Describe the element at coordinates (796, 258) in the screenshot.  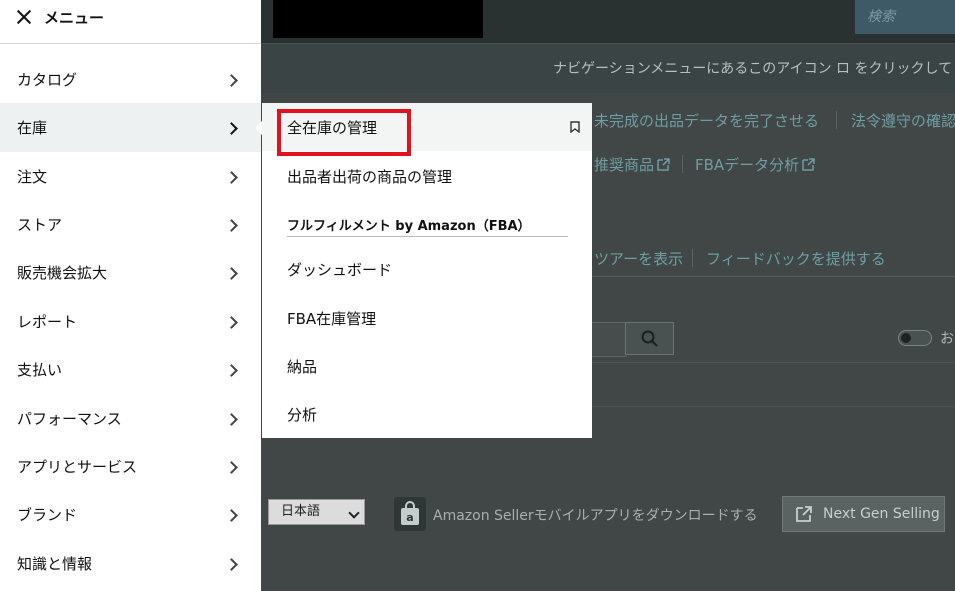
I see `link-feedback: フィードバックを提供する` at that location.